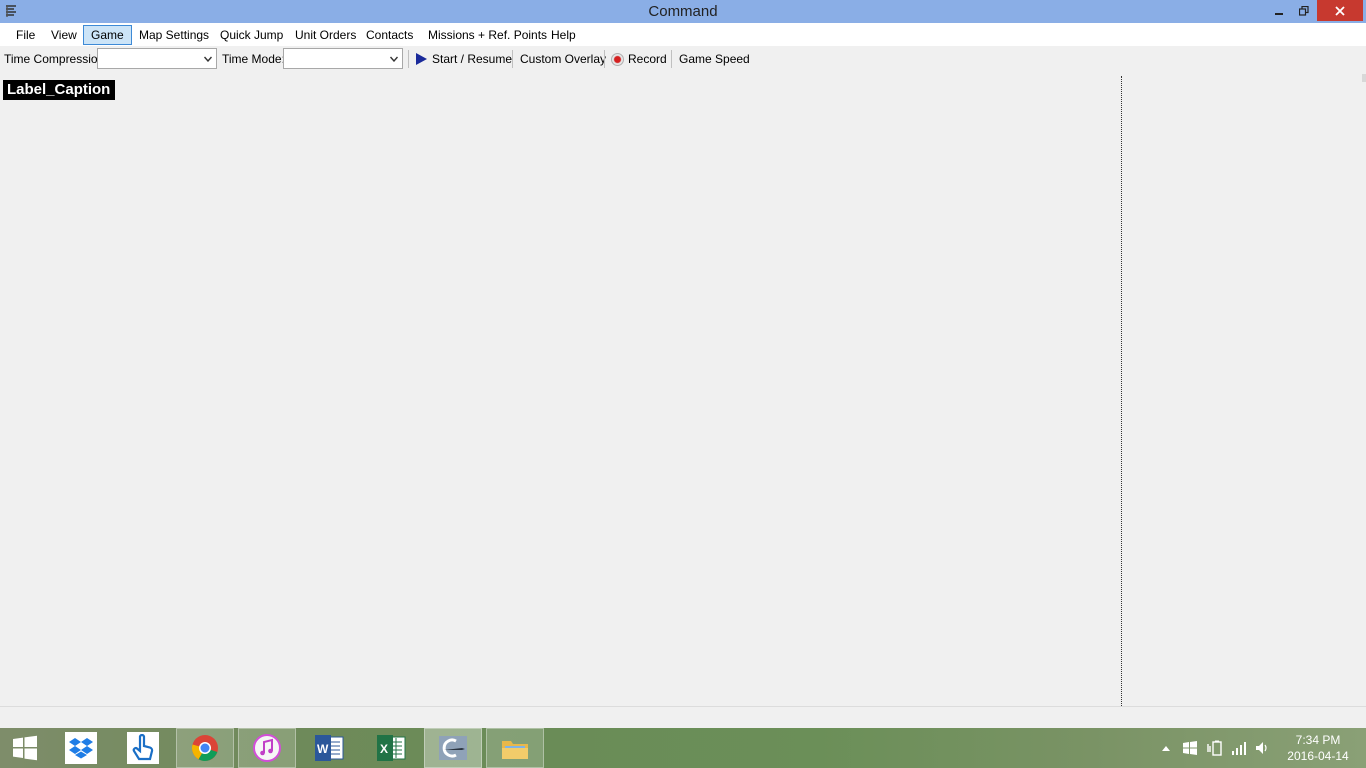 This screenshot has width=1366, height=768. I want to click on touch-app-tile, so click(143, 748).